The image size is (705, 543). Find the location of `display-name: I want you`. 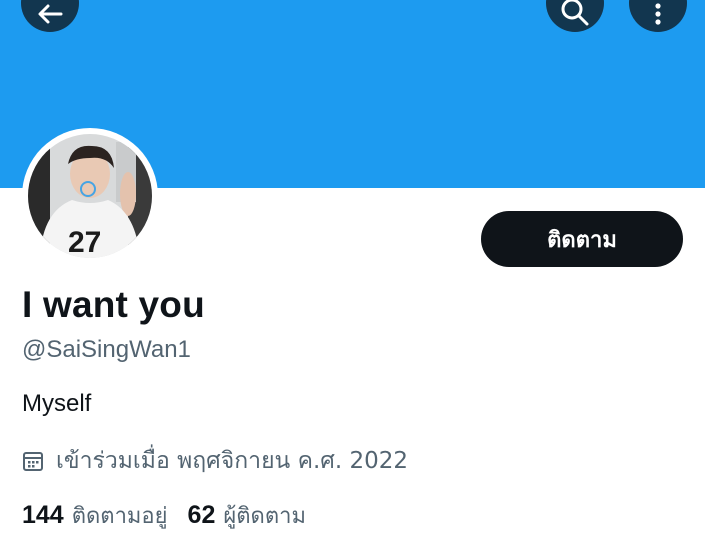

display-name: I want you is located at coordinates (113, 304).